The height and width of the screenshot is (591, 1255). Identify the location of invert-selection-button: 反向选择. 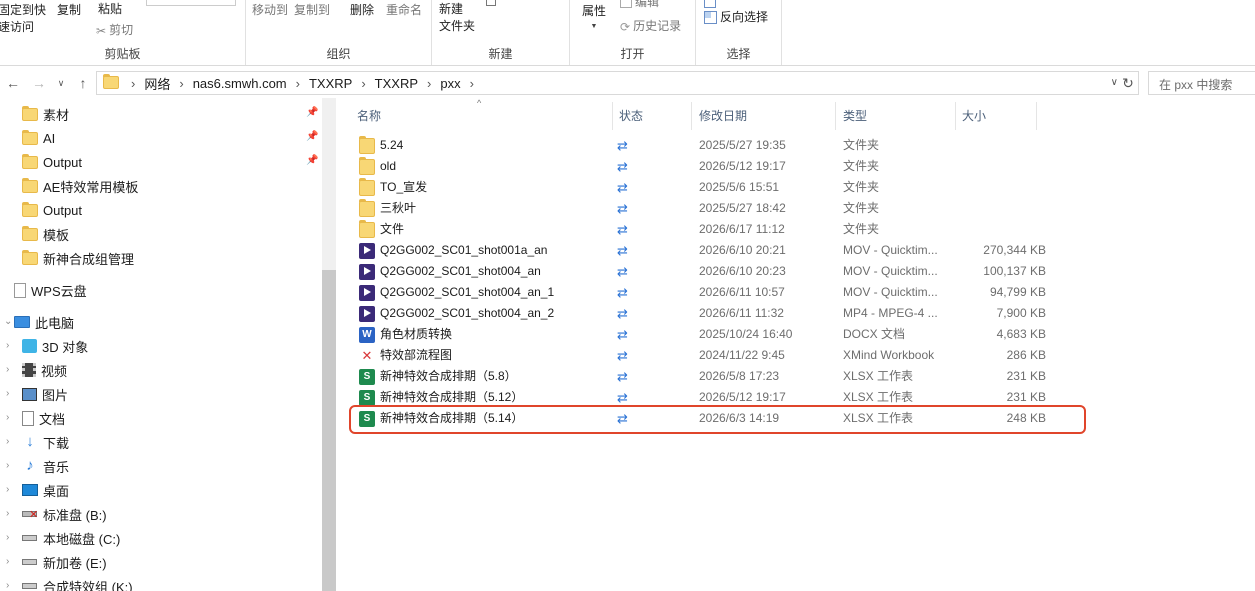
(736, 17).